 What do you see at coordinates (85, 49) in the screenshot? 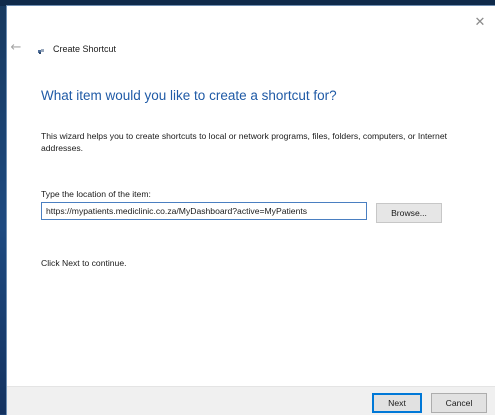
I see `wizard-title: Create Shortcut` at bounding box center [85, 49].